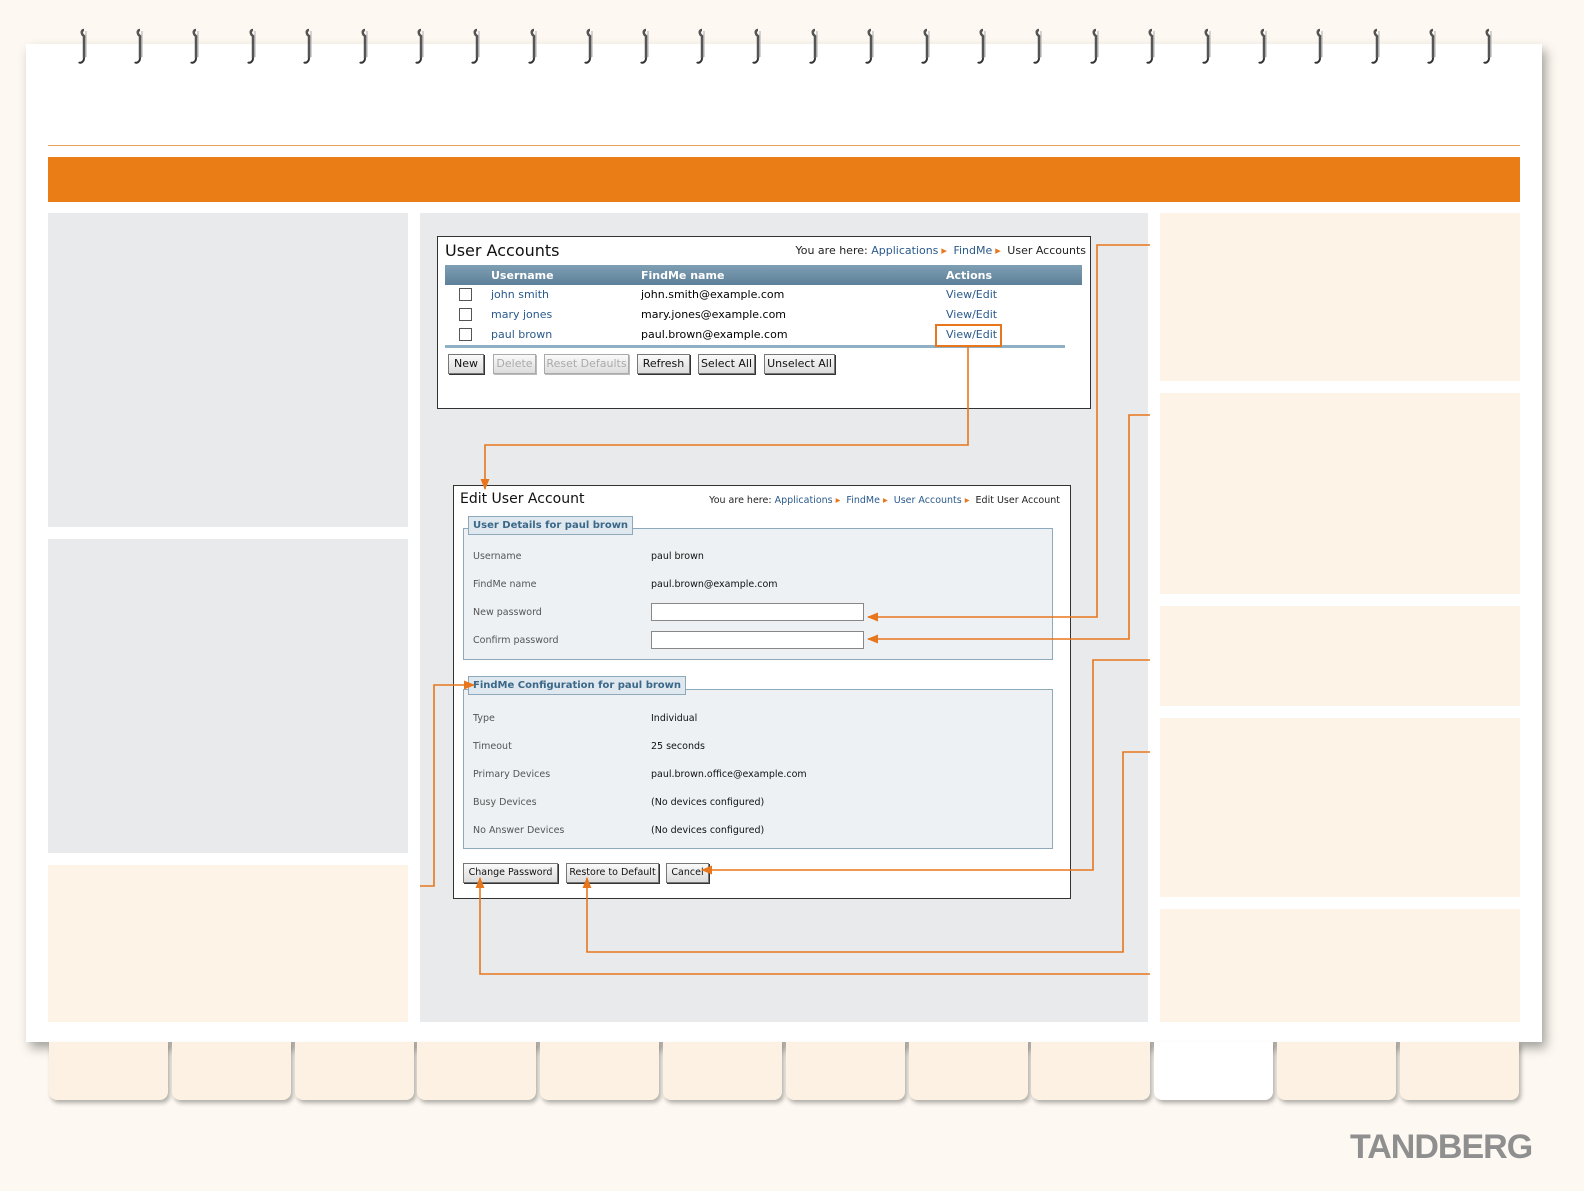 Image resolution: width=1584 pixels, height=1191 pixels. I want to click on arrow-change-password, so click(812, 925).